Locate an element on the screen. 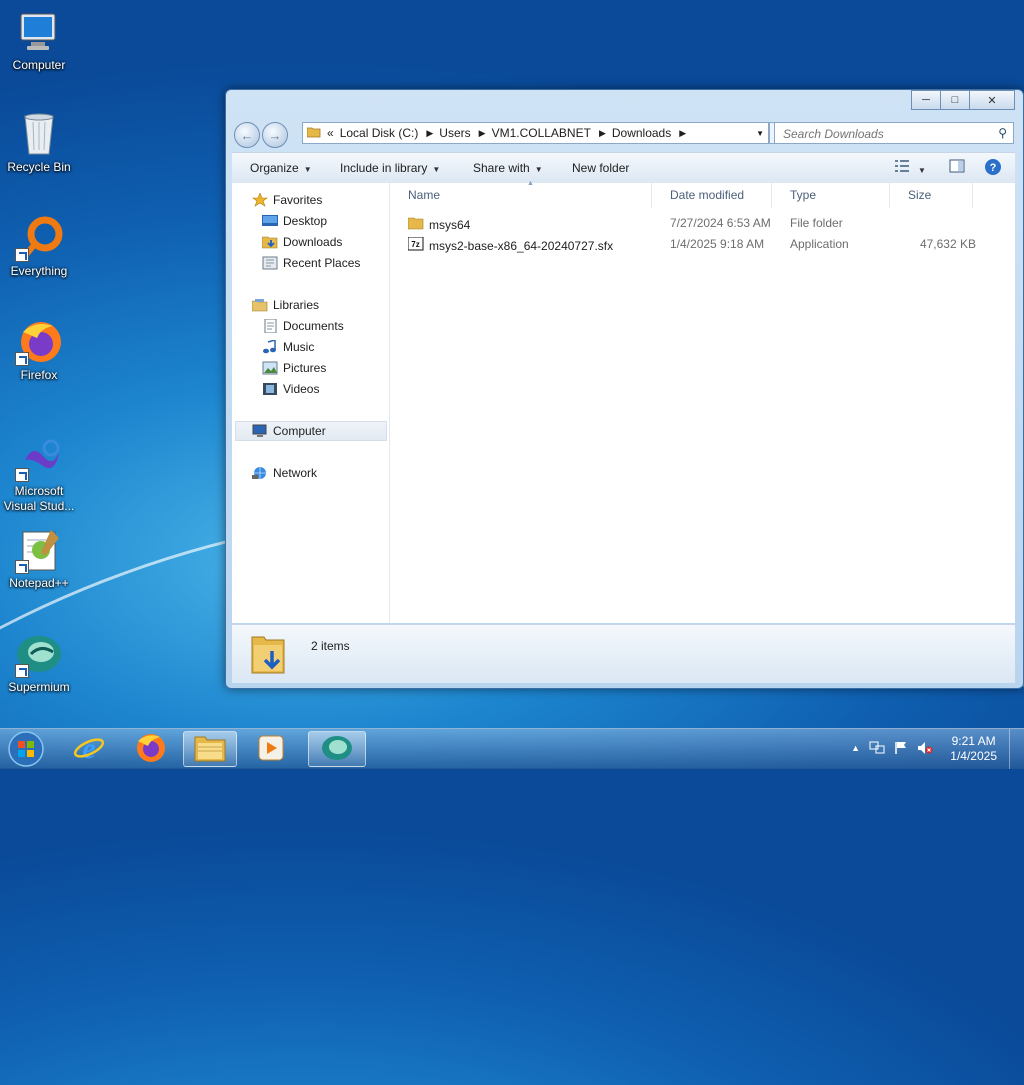 This screenshot has height=1085, width=1024. forward-button: → is located at coordinates (275, 135).